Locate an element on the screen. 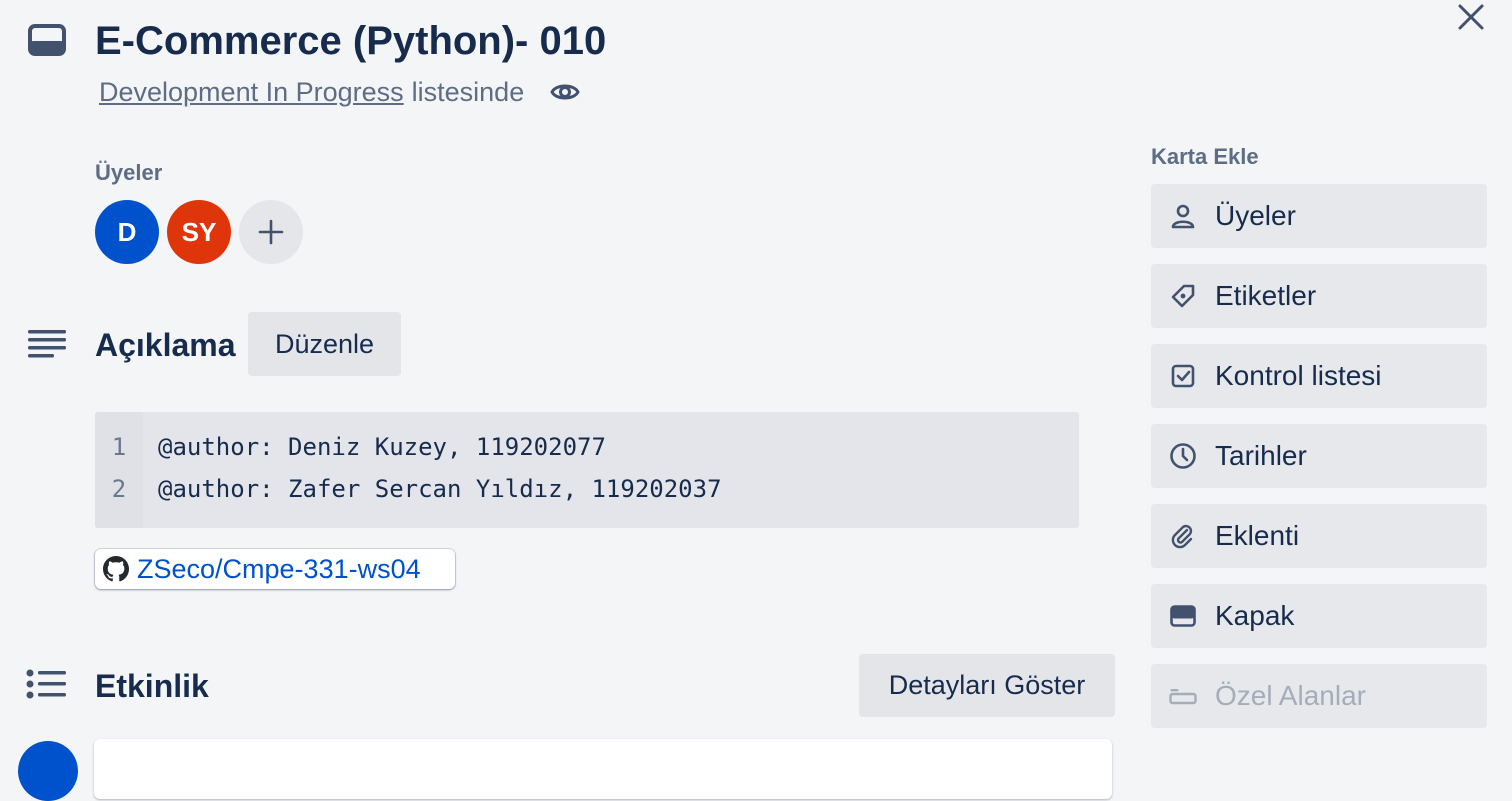 Image resolution: width=1512 pixels, height=801 pixels. sidebar-checklist-button: Kontrol listesi is located at coordinates (1319, 376).